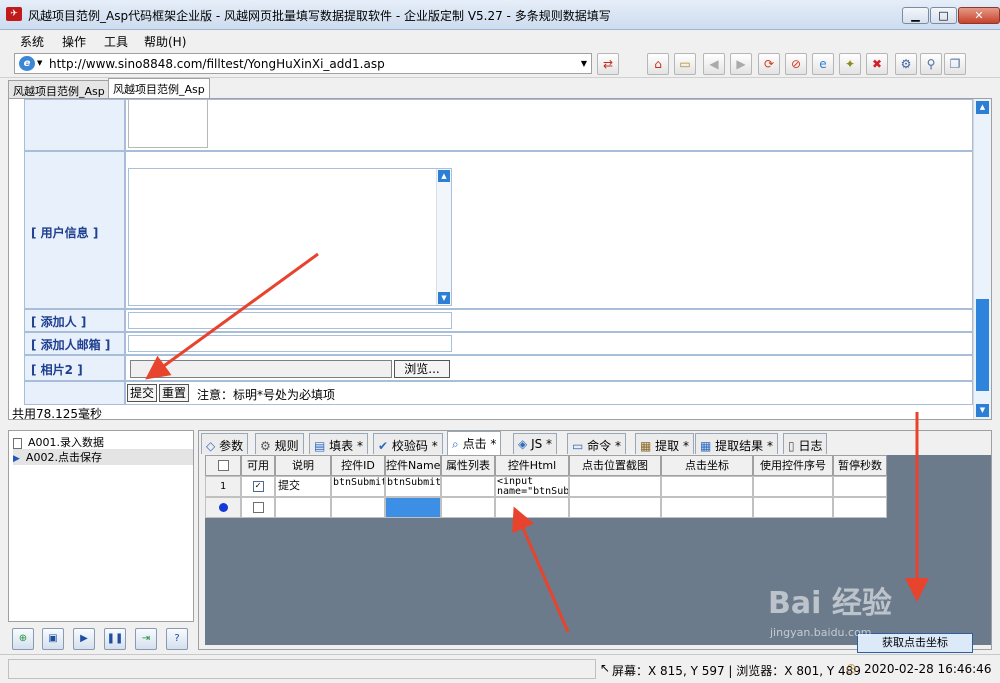 This screenshot has width=1000, height=683. What do you see at coordinates (408, 443) in the screenshot?
I see `tab-captcha: ✔ 校验码 *` at bounding box center [408, 443].